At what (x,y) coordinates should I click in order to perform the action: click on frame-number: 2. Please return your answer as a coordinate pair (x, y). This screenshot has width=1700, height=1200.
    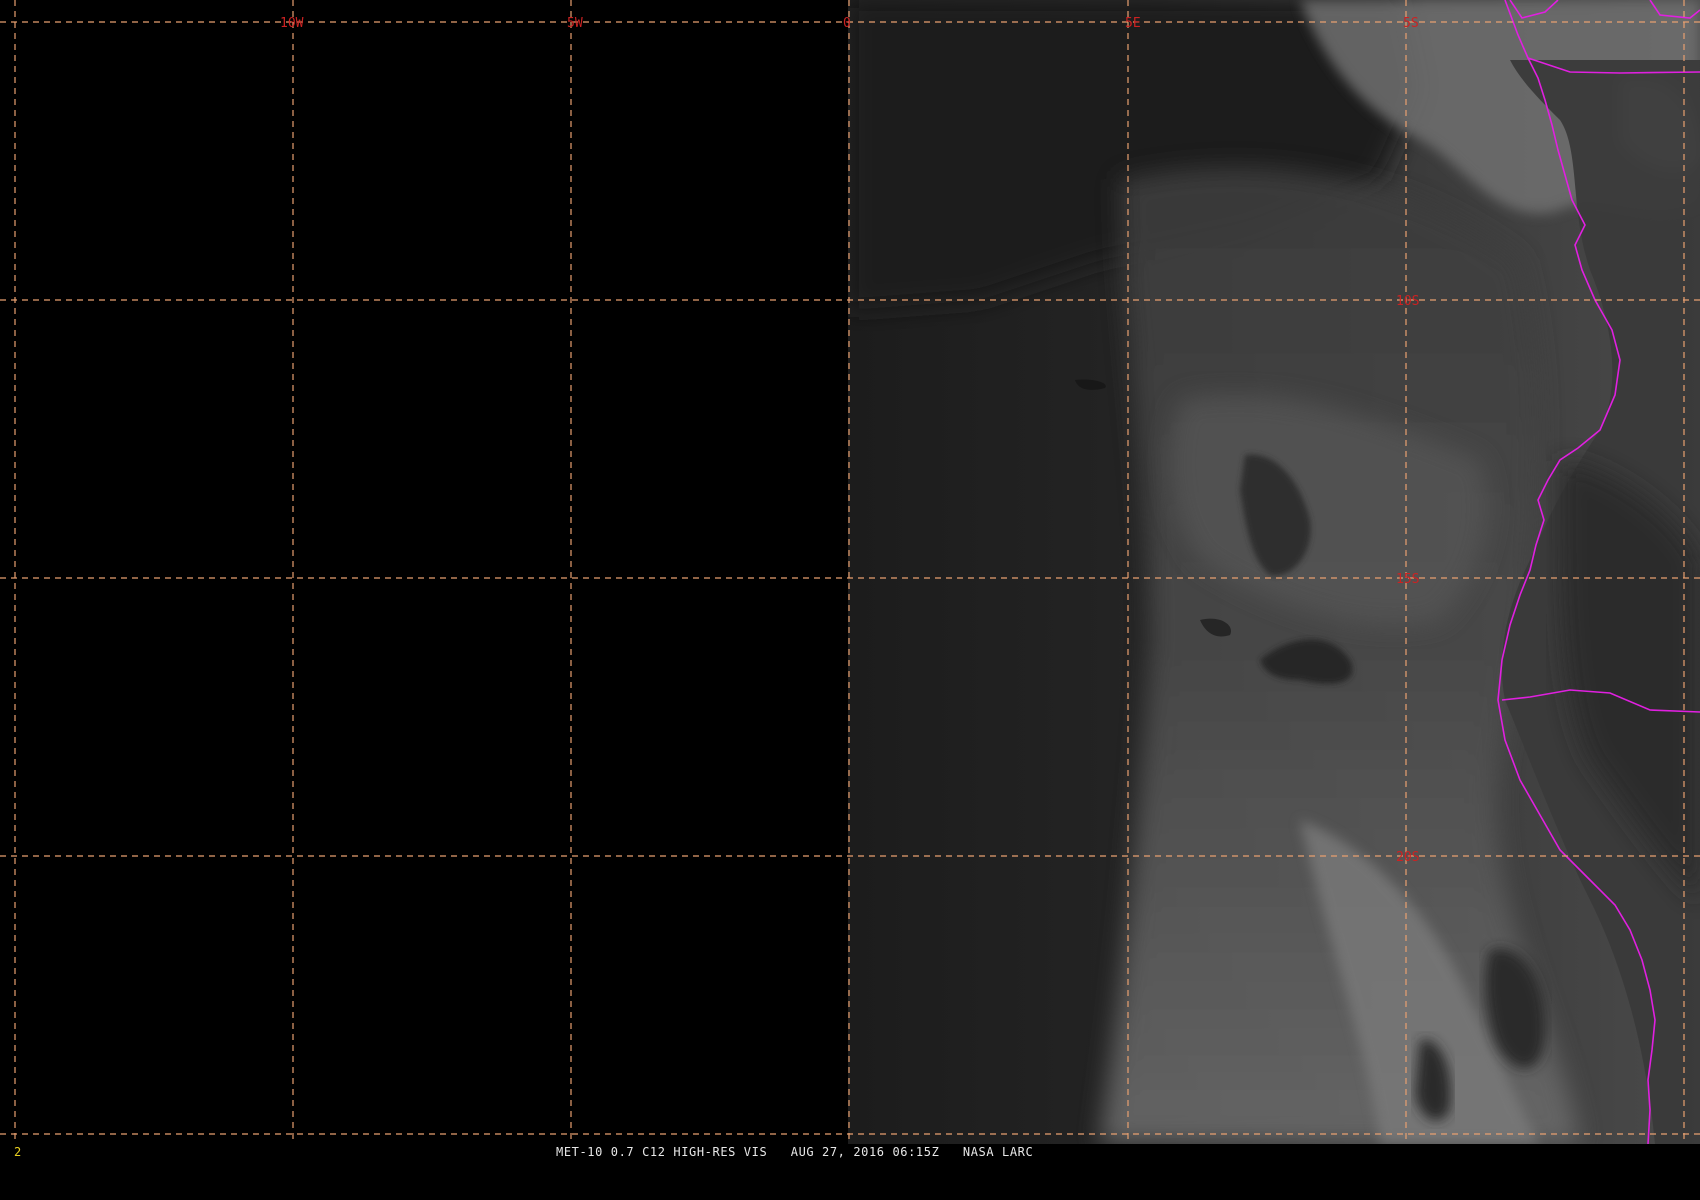
    Looking at the image, I should click on (18, 1152).